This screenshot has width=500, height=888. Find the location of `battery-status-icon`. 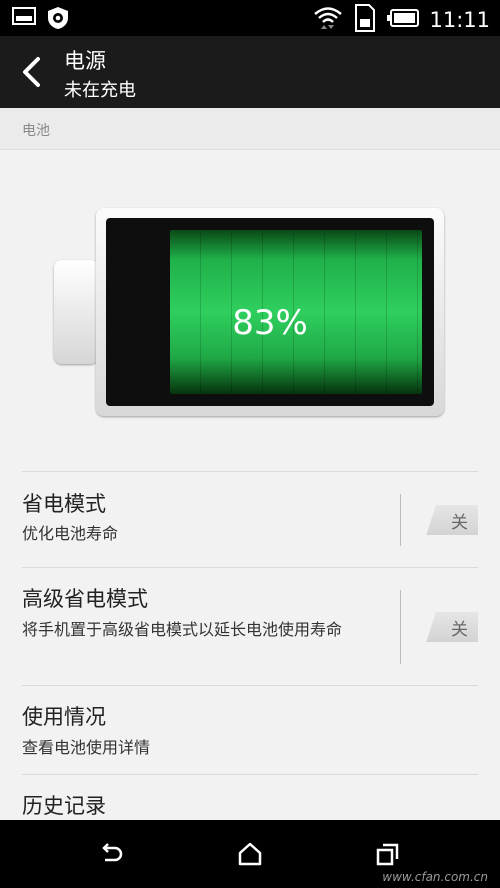

battery-status-icon is located at coordinates (403, 20).